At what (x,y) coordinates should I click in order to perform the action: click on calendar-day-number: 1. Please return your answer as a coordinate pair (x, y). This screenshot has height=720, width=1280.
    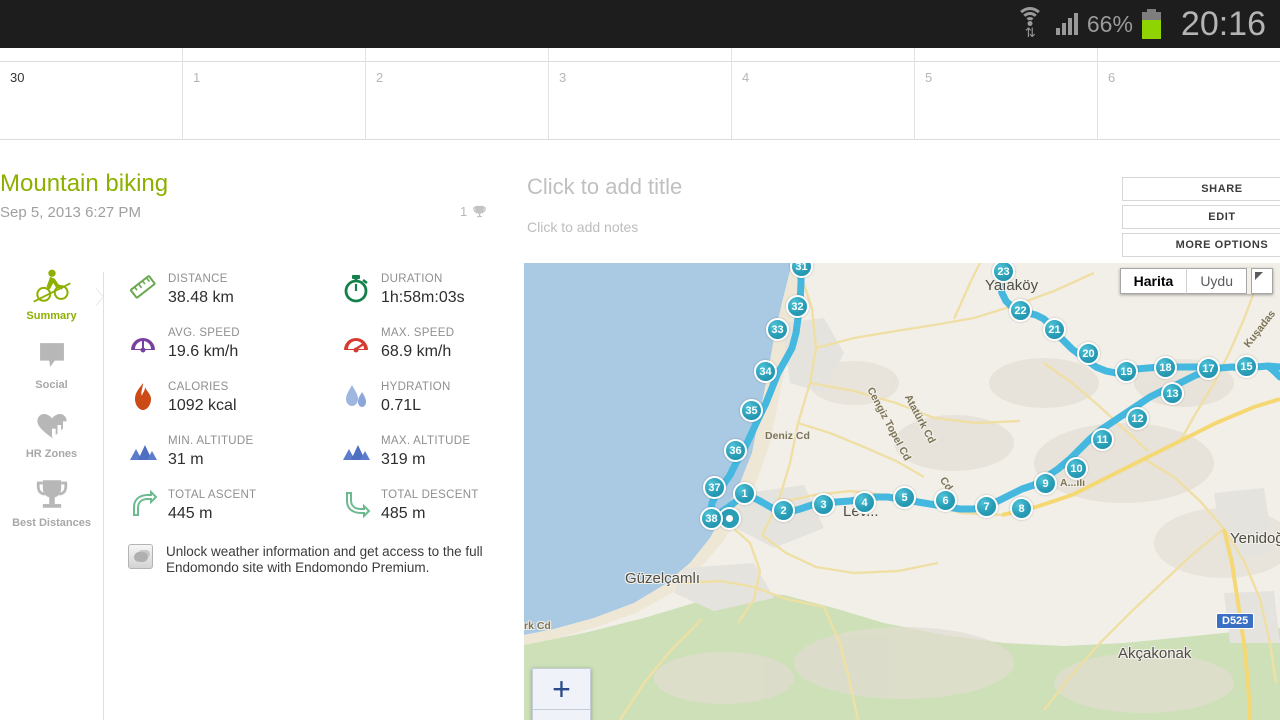
    Looking at the image, I should click on (197, 77).